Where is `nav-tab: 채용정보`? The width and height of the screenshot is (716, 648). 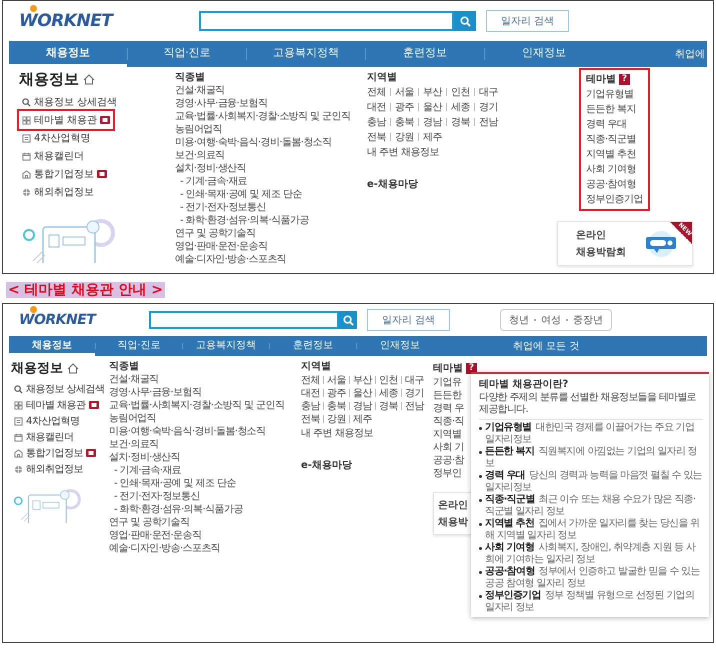 nav-tab: 채용정보 is located at coordinates (52, 346).